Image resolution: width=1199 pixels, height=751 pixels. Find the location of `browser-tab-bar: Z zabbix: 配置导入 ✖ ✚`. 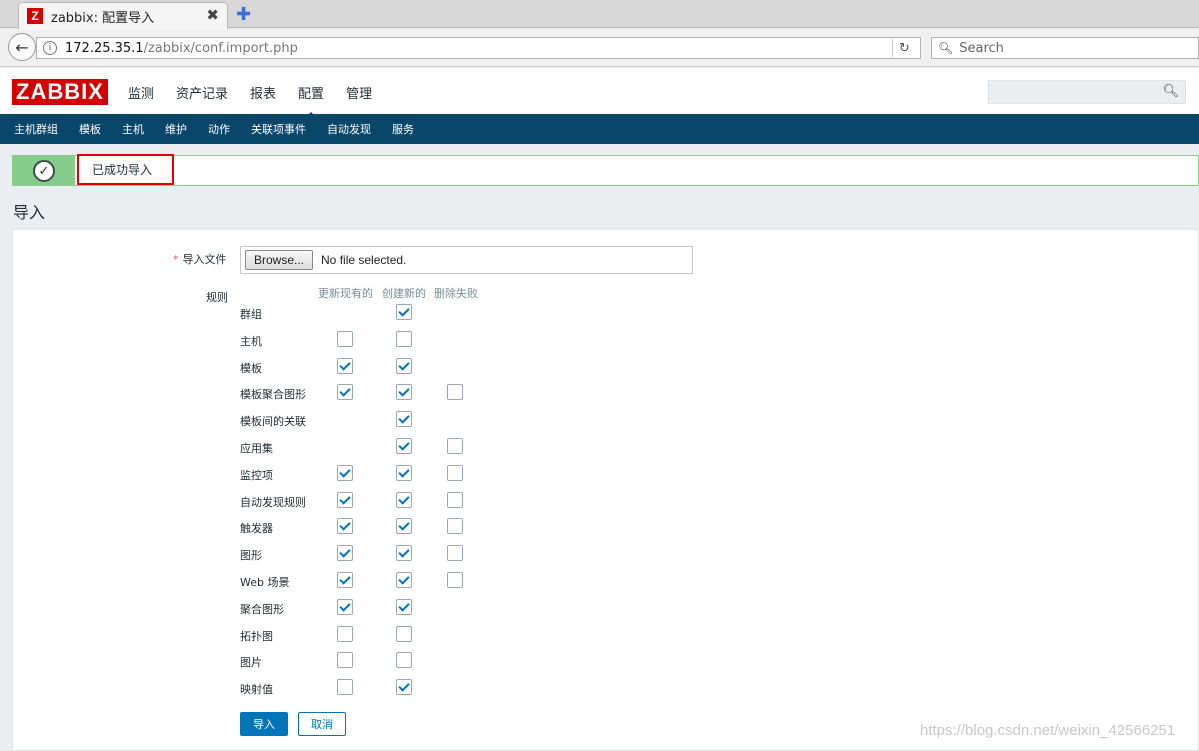

browser-tab-bar: Z zabbix: 配置导入 ✖ ✚ is located at coordinates (599, 14).